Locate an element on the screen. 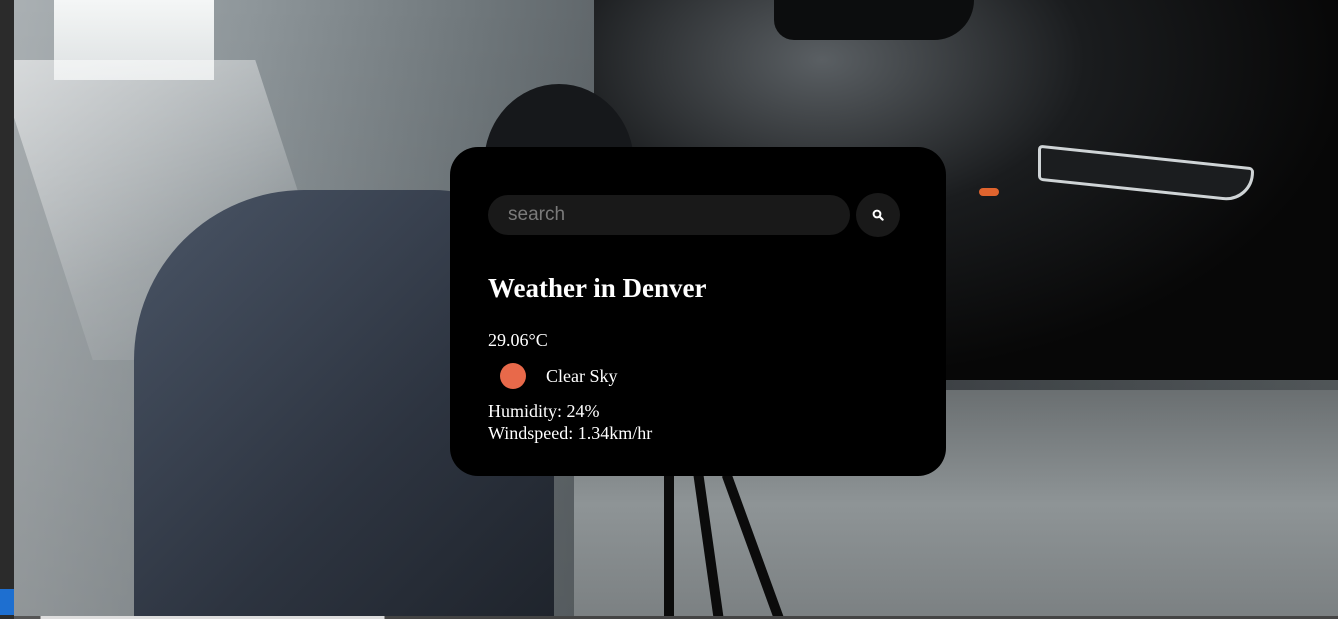 Image resolution: width=1338 pixels, height=619 pixels. search-bar is located at coordinates (698, 215).